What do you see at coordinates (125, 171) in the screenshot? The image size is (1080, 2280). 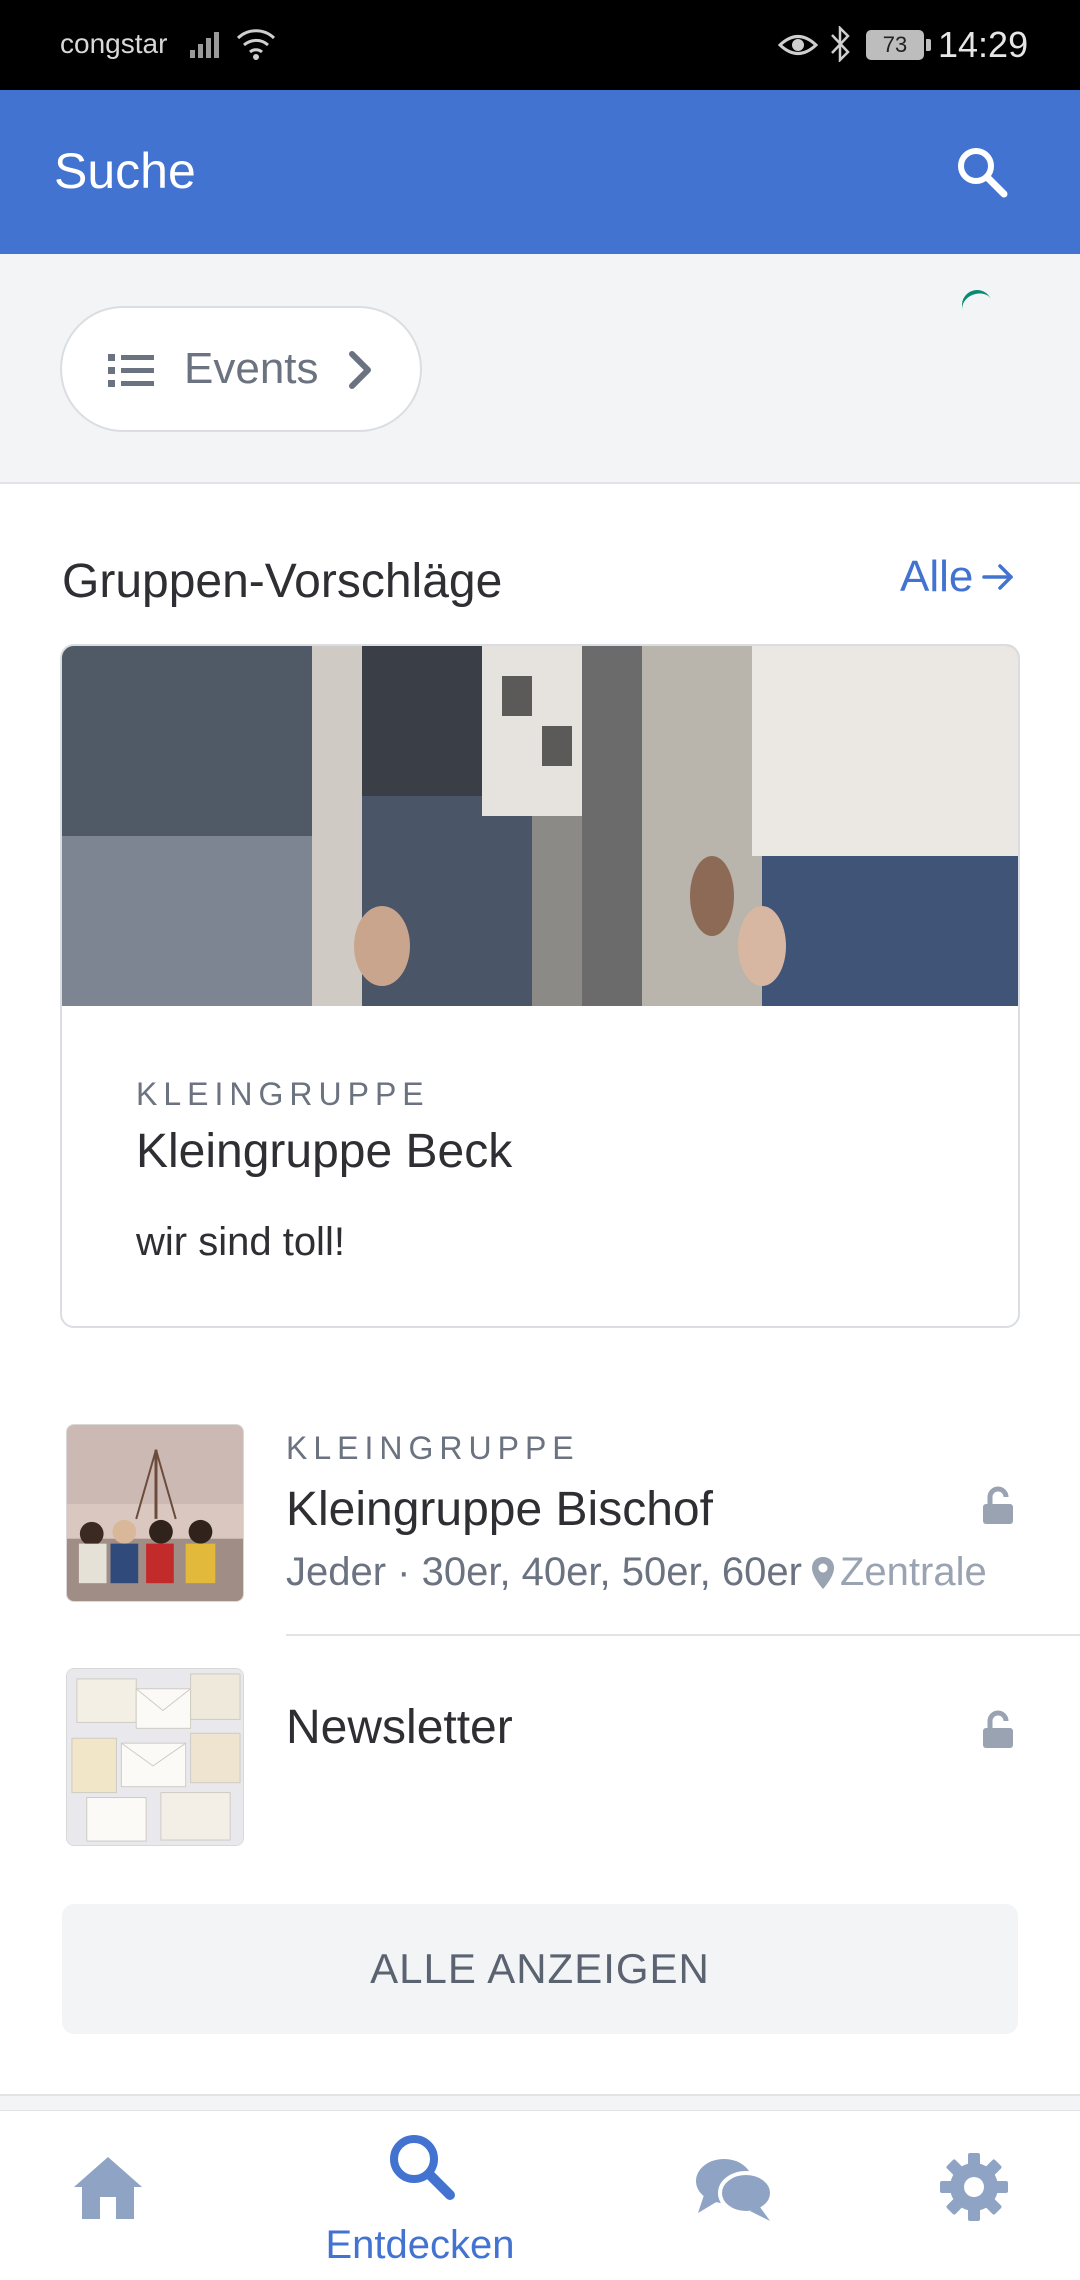 I see `page-title: Suche` at bounding box center [125, 171].